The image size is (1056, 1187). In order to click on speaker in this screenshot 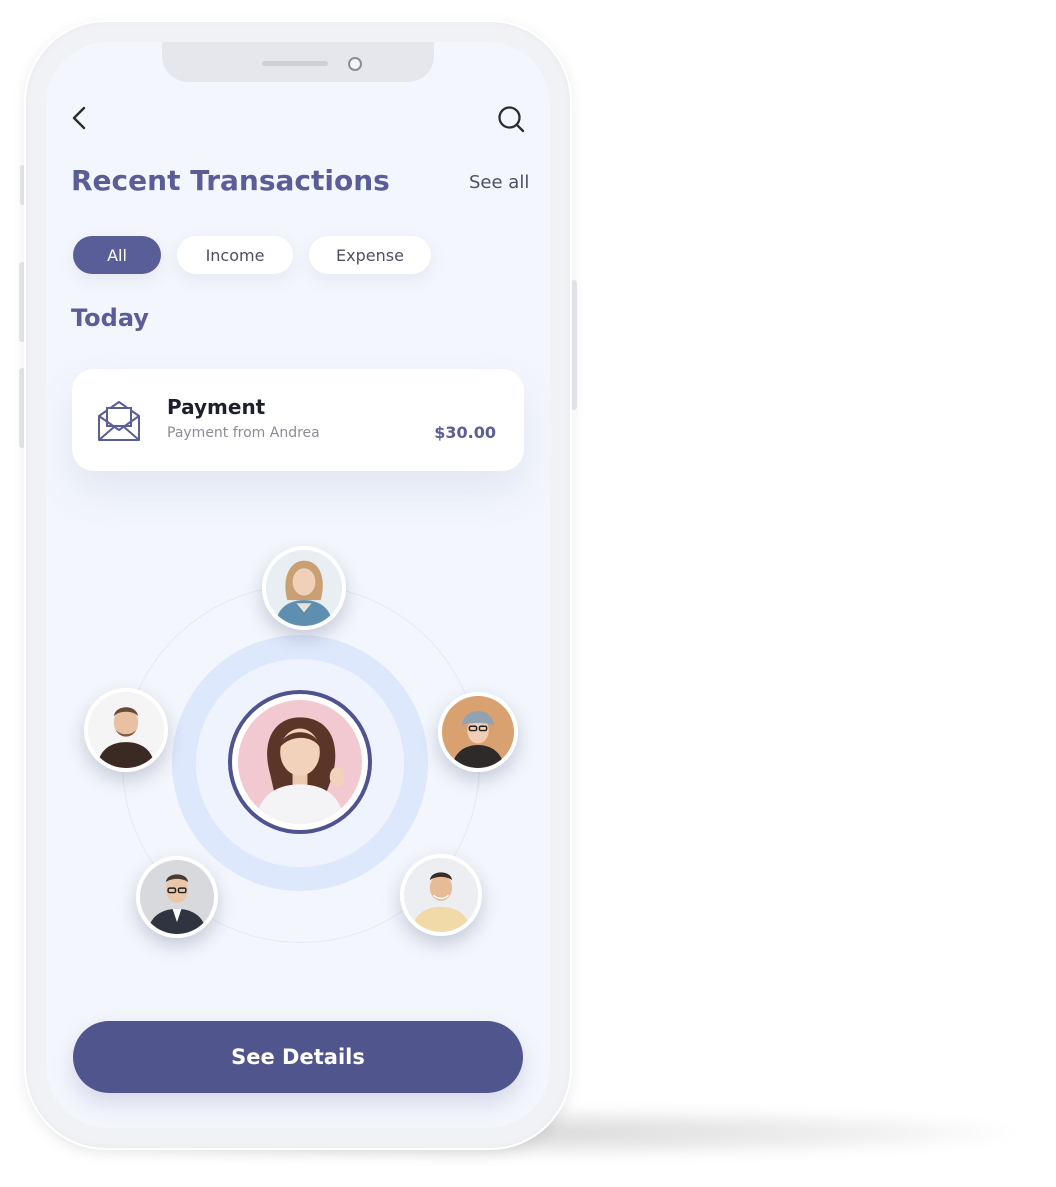, I will do `click(295, 63)`.